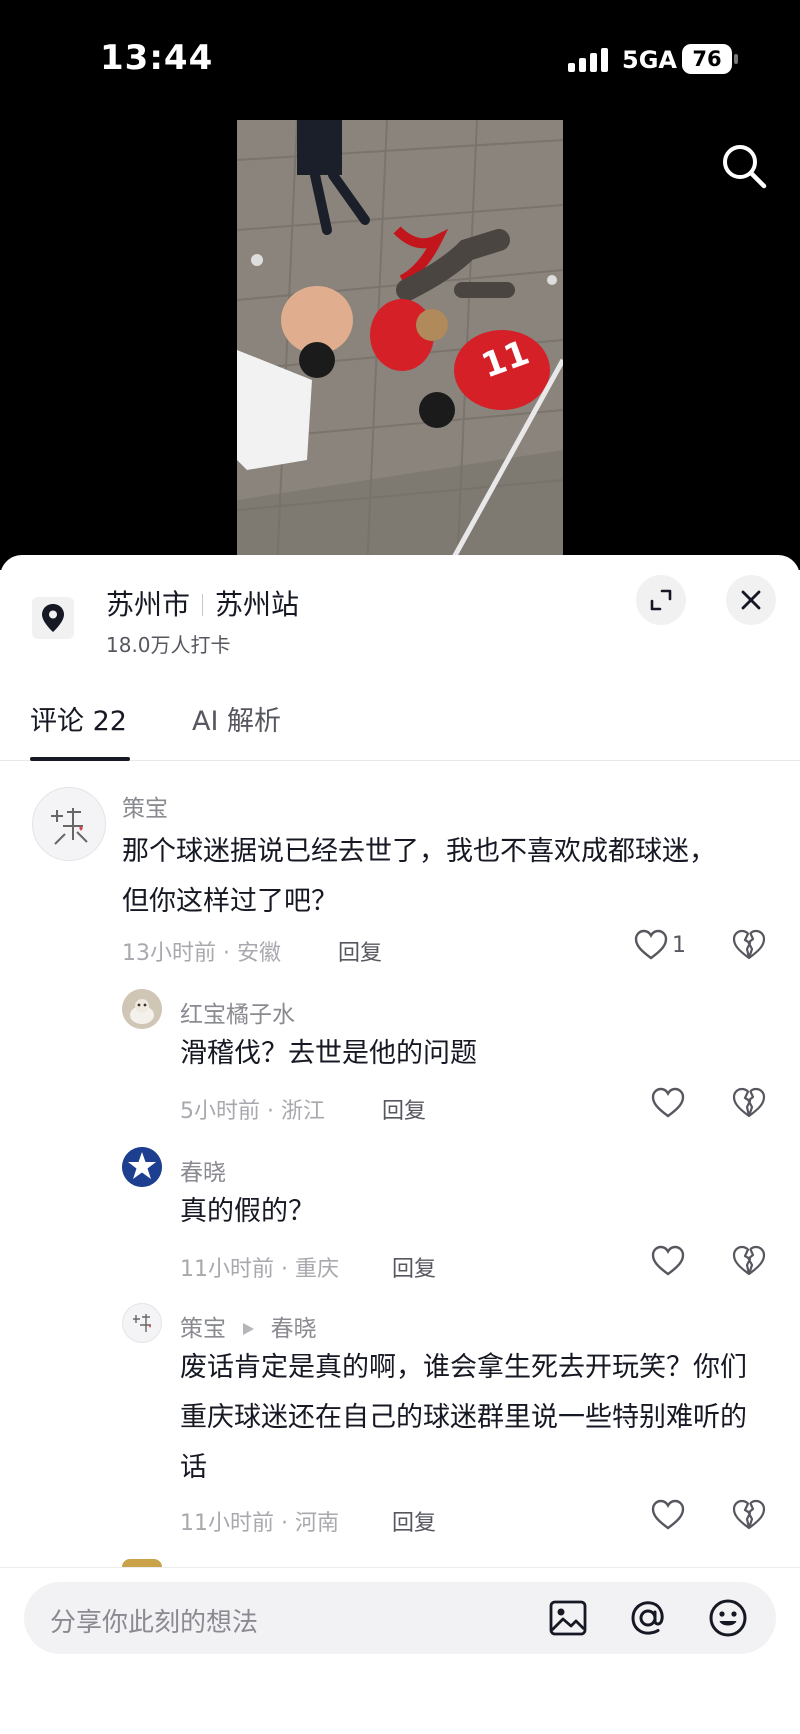 The width and height of the screenshot is (800, 1734). What do you see at coordinates (168, 645) in the screenshot?
I see `checkin-count: 18.0万人打卡` at bounding box center [168, 645].